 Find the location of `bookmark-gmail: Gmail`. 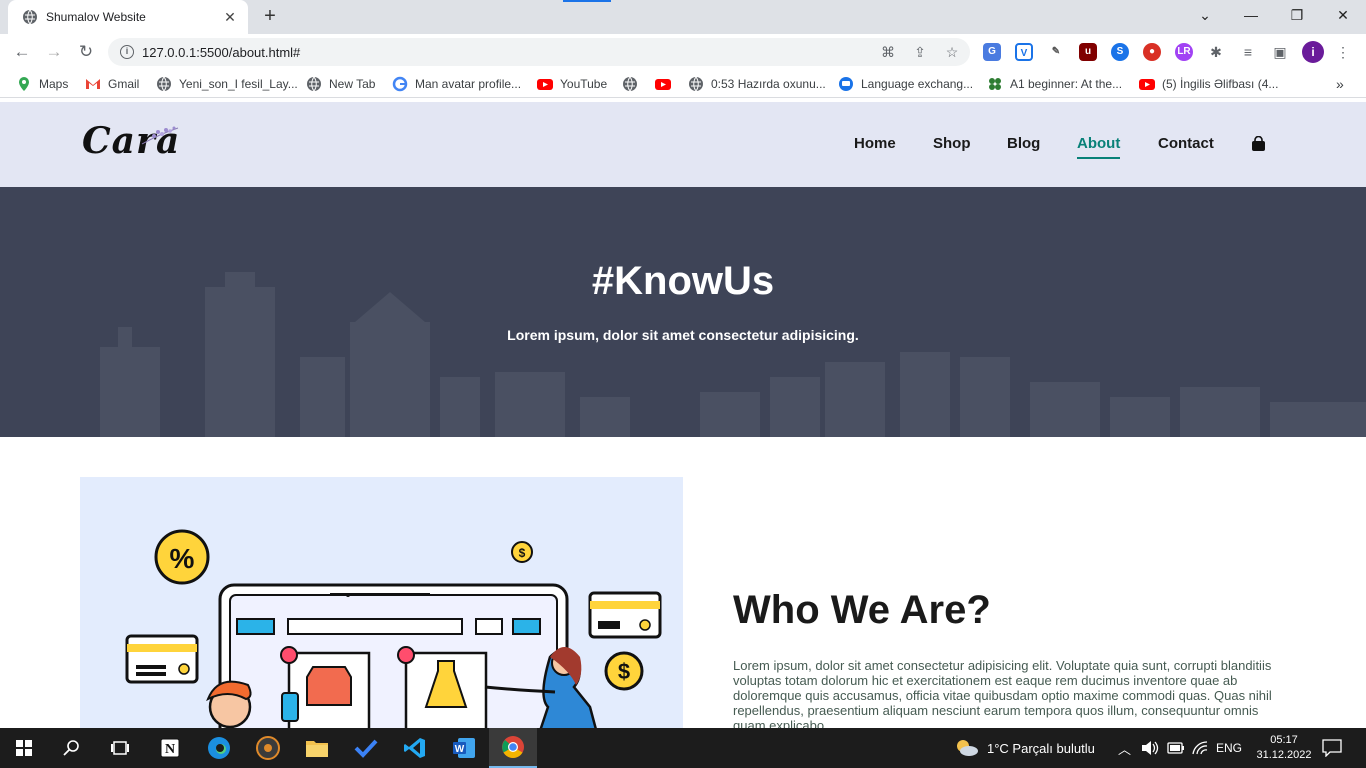

bookmark-gmail: Gmail is located at coordinates (112, 84).